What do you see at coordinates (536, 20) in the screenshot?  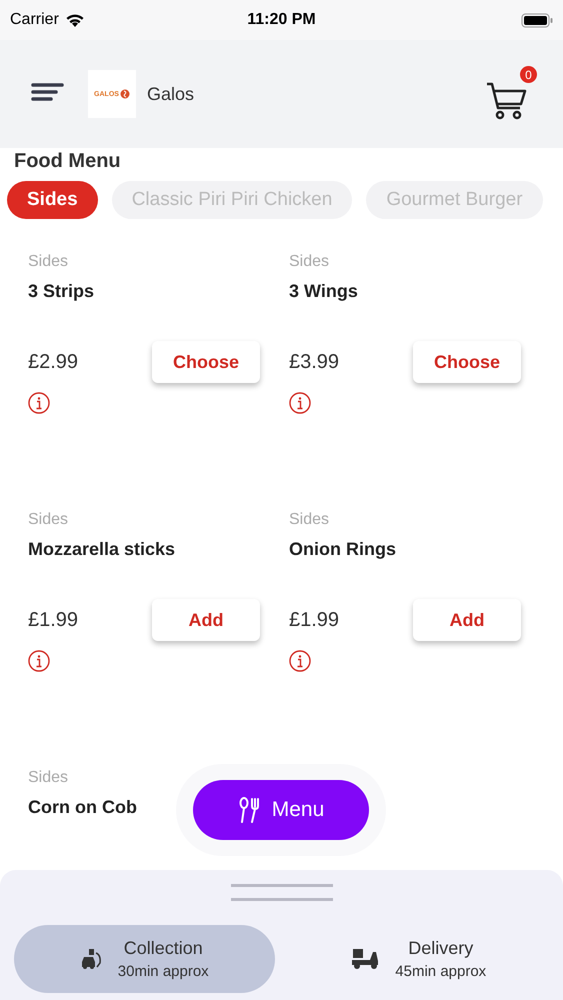 I see `battery-icon` at bounding box center [536, 20].